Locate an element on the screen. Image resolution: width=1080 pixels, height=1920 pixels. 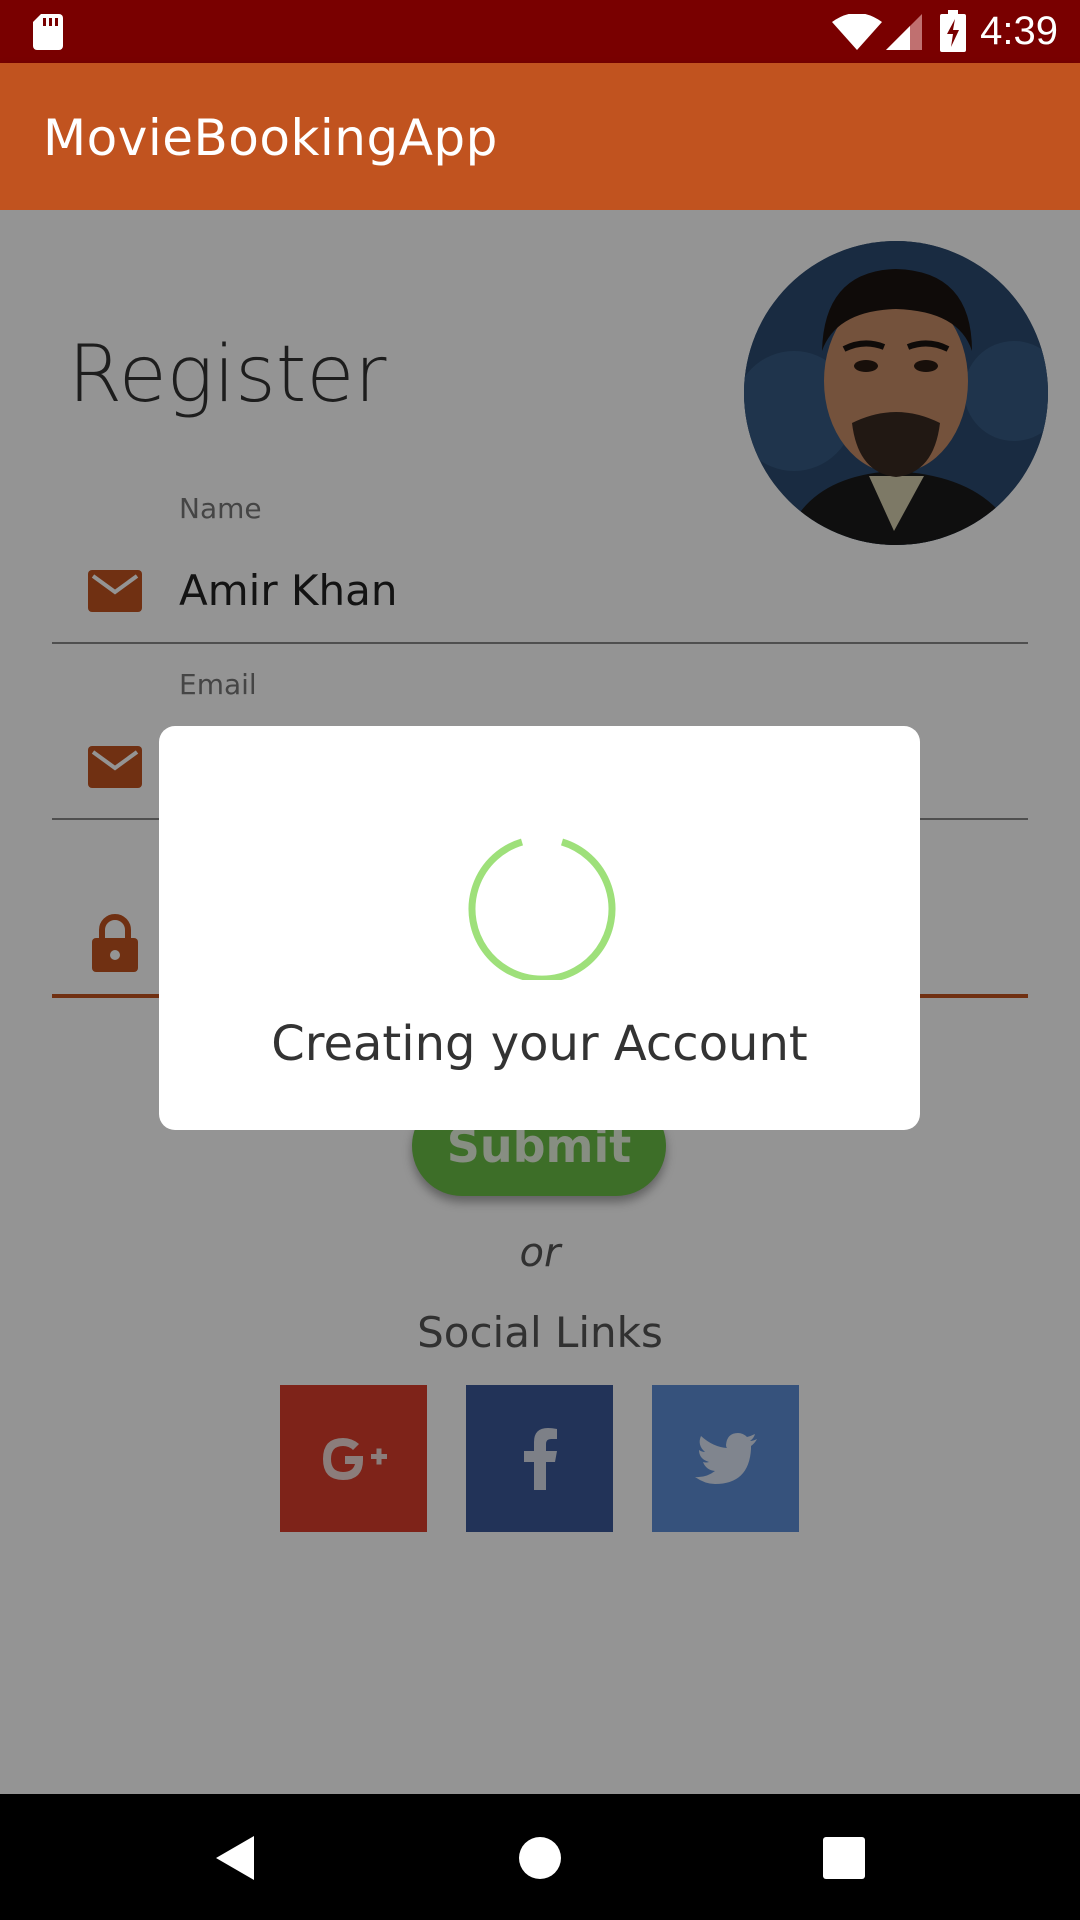
status-time: 4:39 is located at coordinates (1019, 31).